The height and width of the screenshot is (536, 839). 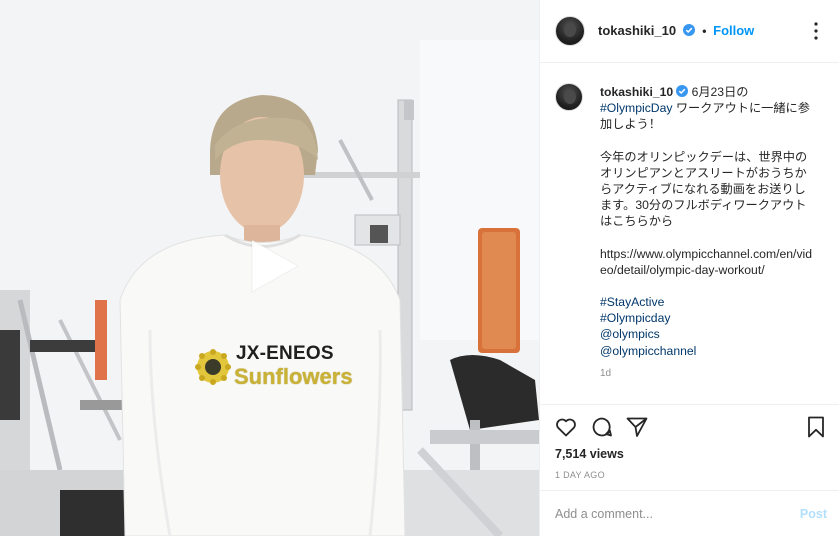 What do you see at coordinates (630, 334) in the screenshot?
I see `mention-olympics: @olympics` at bounding box center [630, 334].